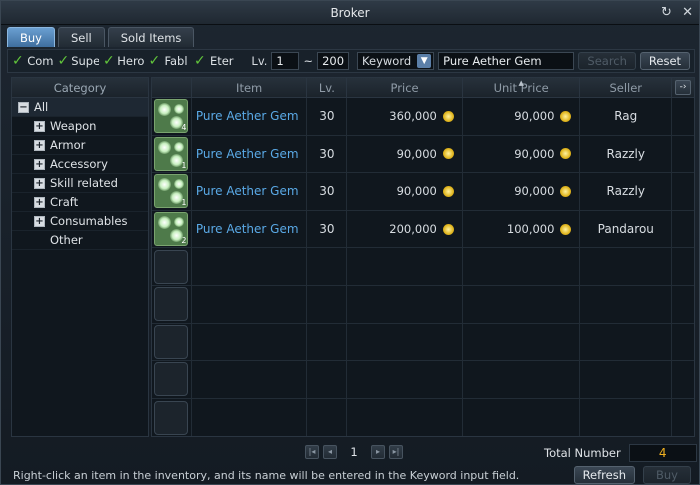  Describe the element at coordinates (626, 229) in the screenshot. I see `item-seller: Pandarou` at that location.